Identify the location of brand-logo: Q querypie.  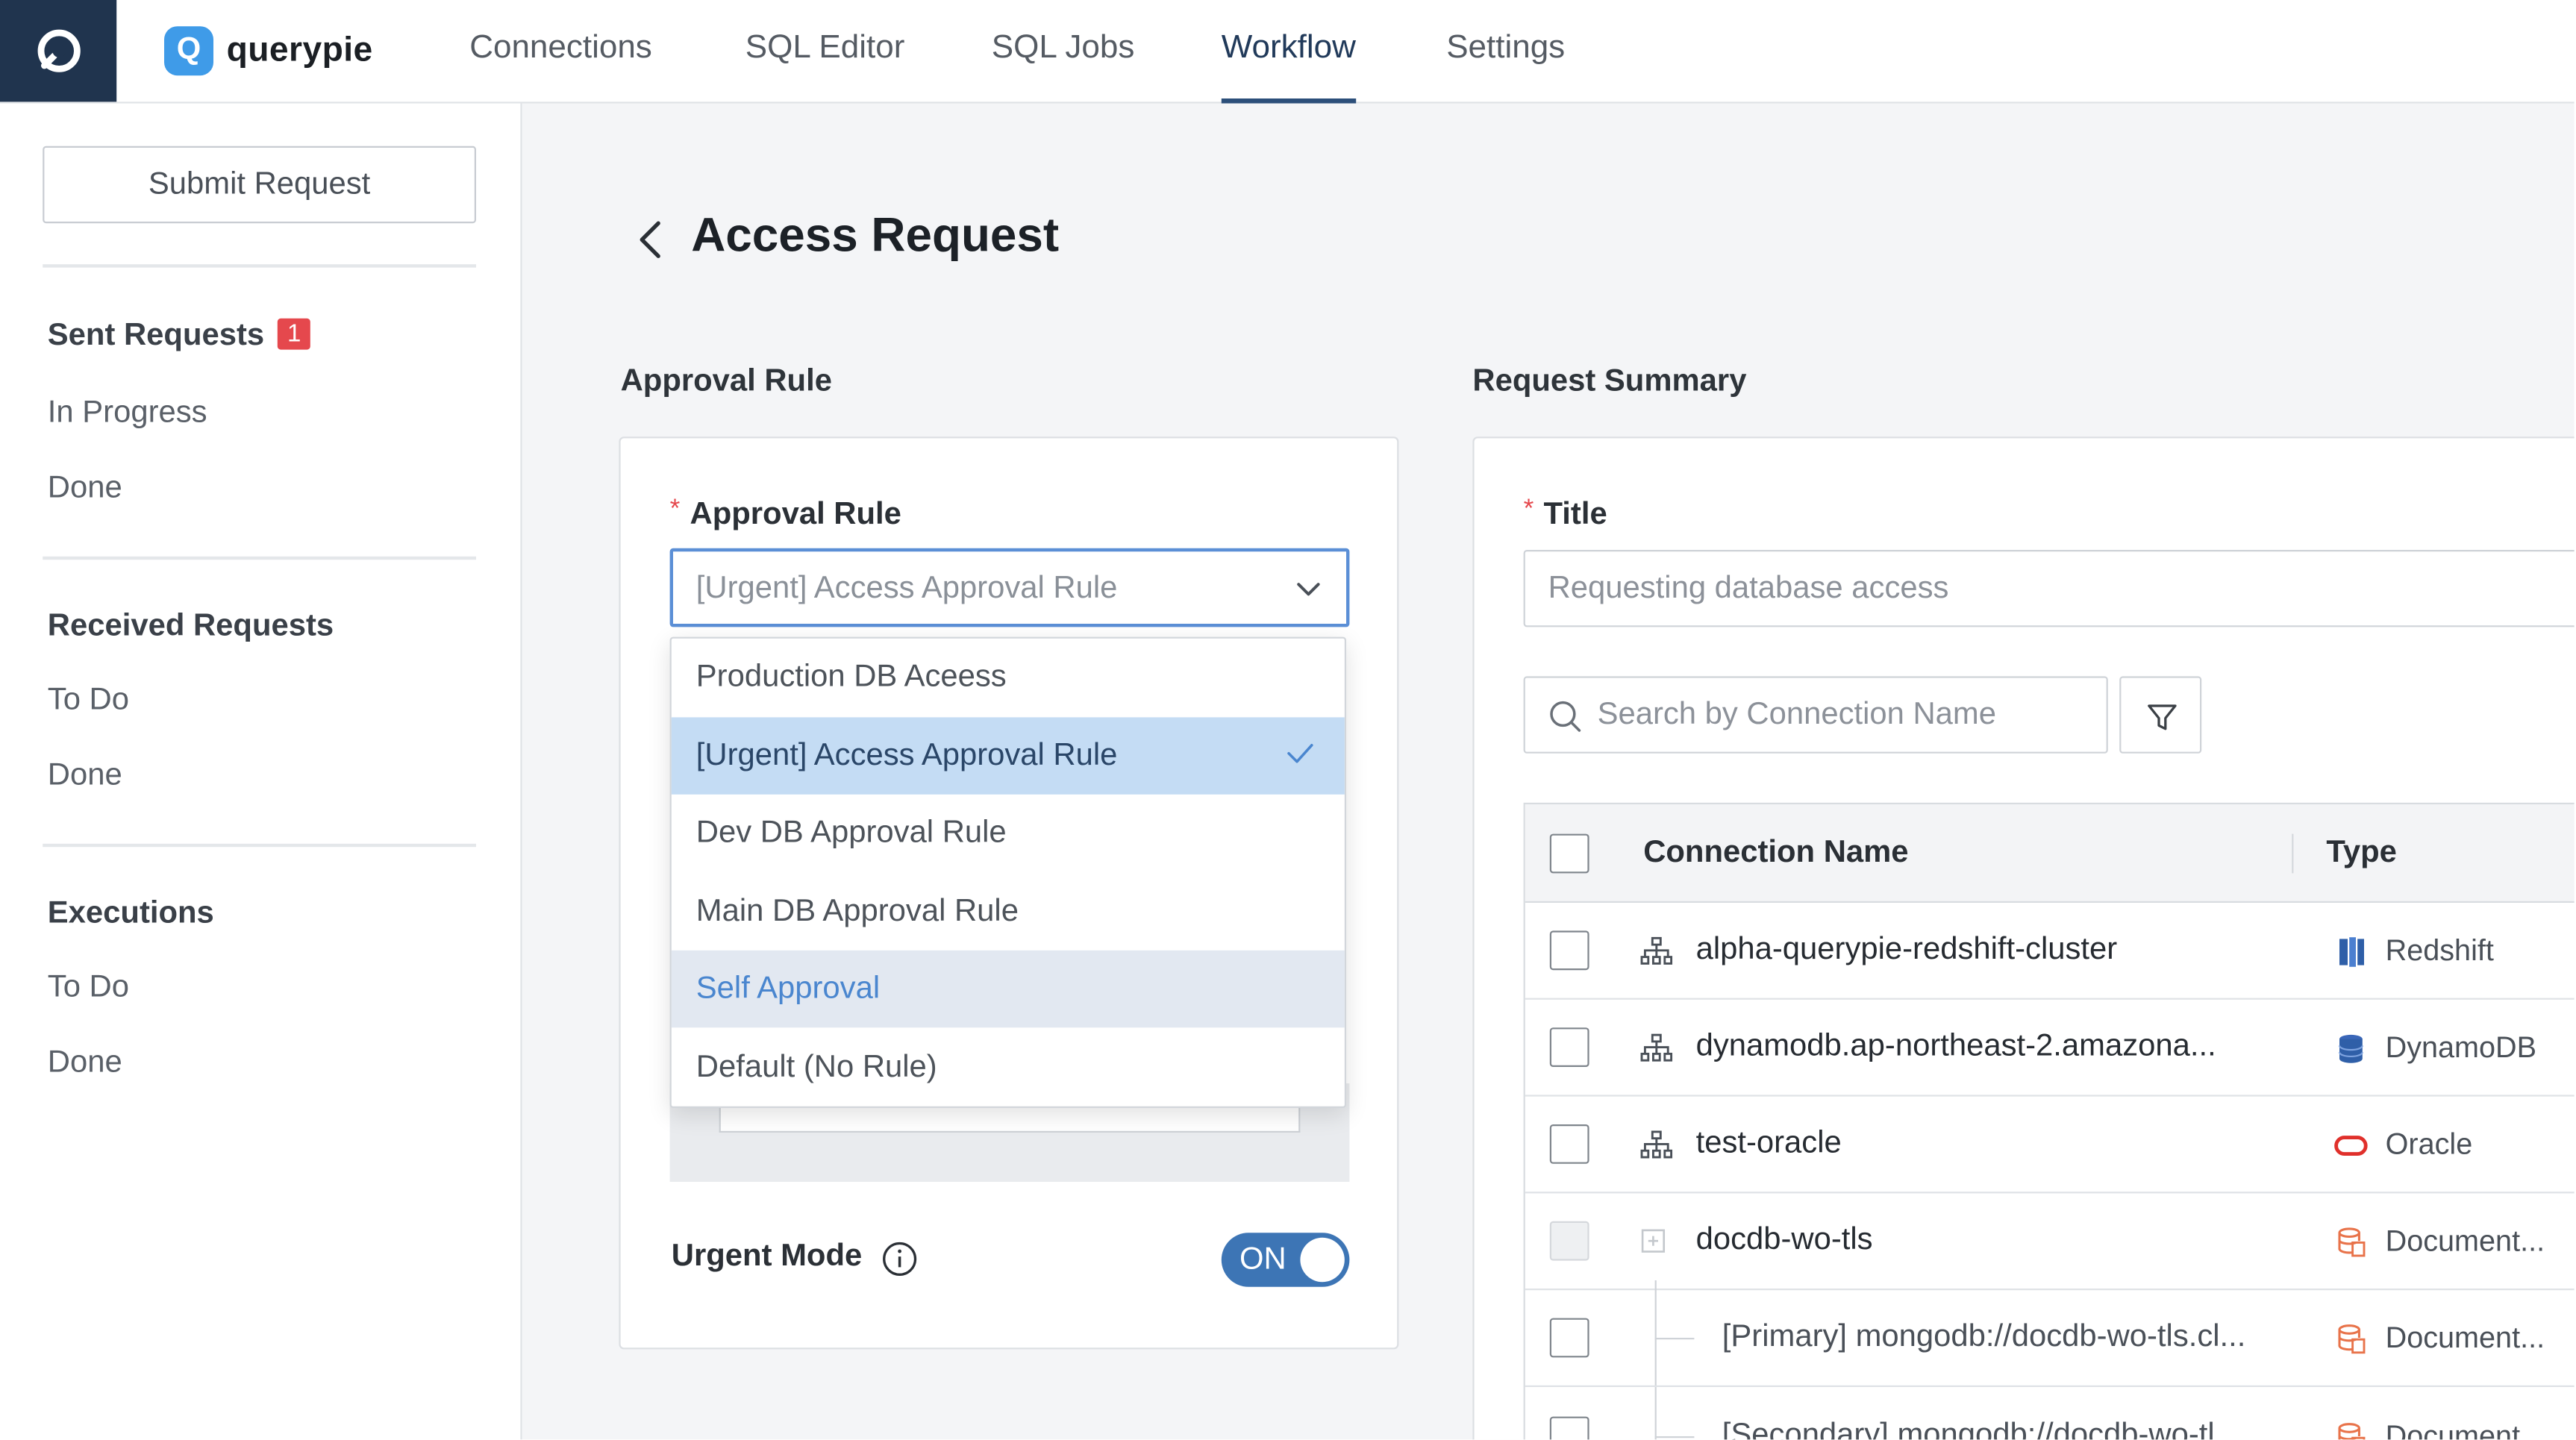
(268, 51).